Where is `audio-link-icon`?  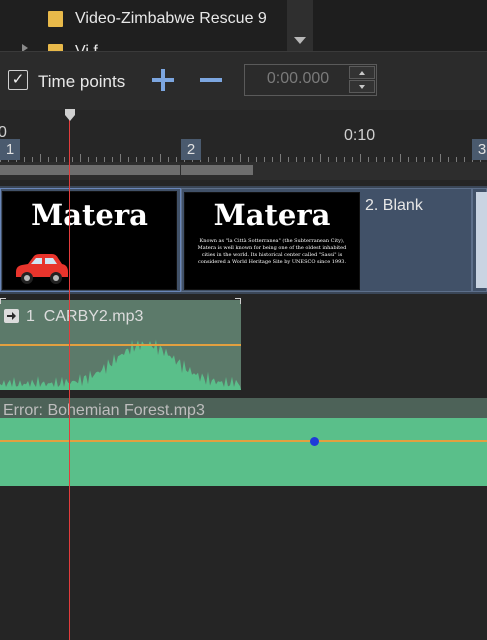
audio-link-icon is located at coordinates (11, 316).